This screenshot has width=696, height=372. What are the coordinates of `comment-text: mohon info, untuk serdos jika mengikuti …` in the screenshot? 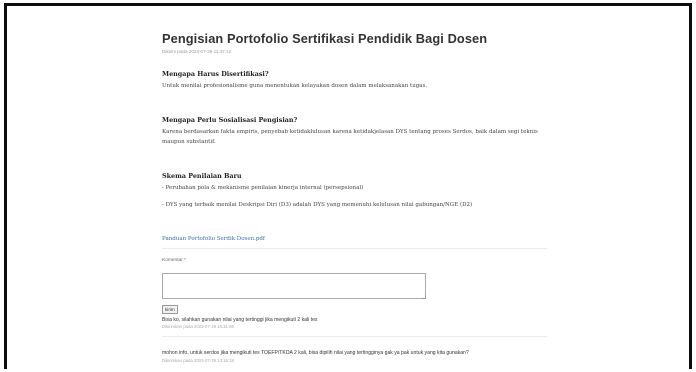 It's located at (315, 353).